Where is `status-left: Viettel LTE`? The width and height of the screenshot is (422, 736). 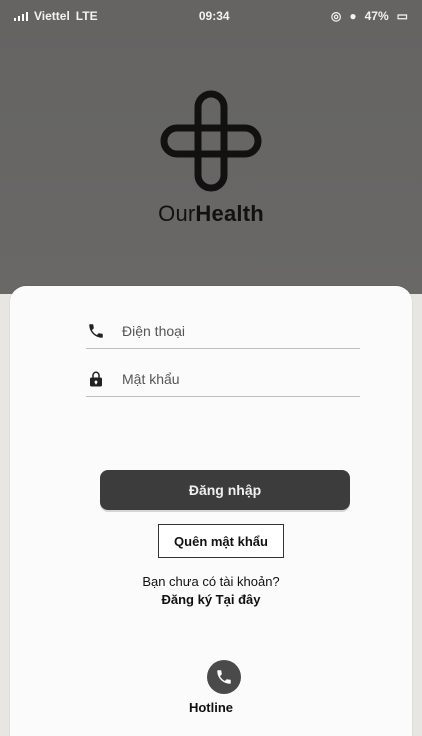
status-left: Viettel LTE is located at coordinates (56, 16).